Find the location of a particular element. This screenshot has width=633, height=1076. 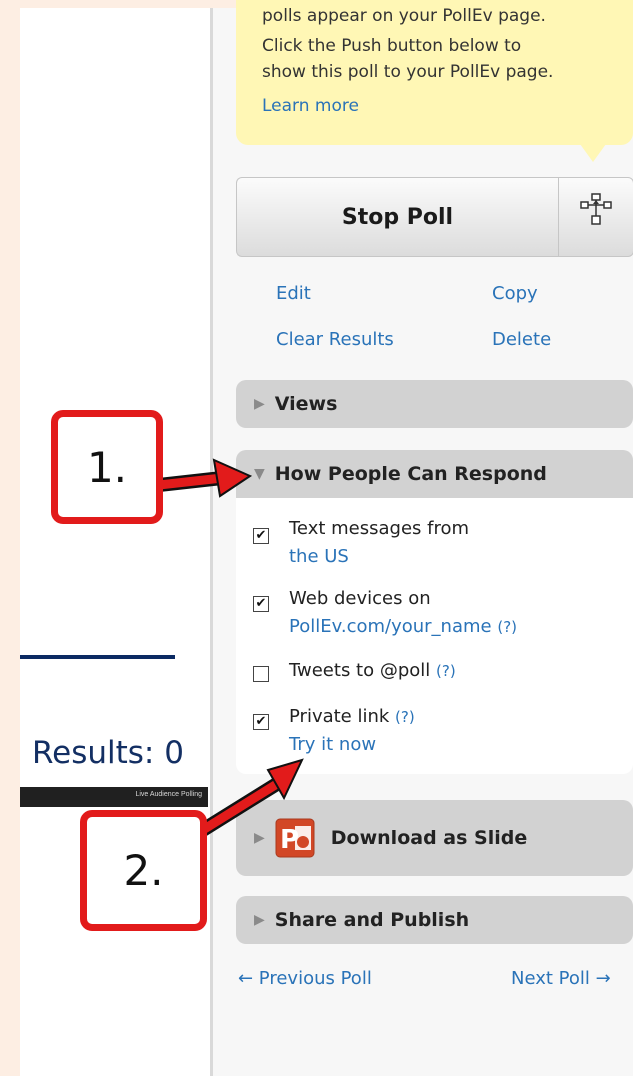

arrow-to-respond-section is located at coordinates (198, 478).